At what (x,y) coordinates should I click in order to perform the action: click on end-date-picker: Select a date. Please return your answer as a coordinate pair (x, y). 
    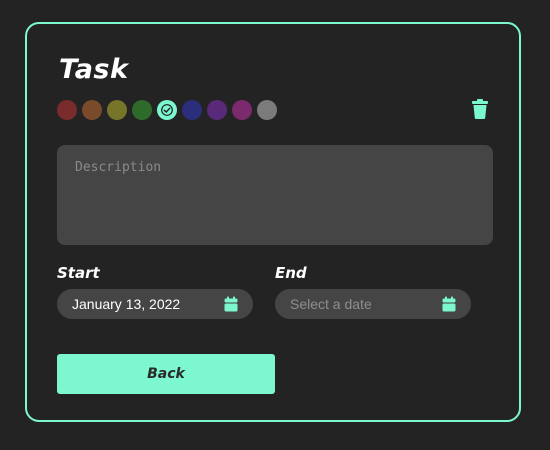
    Looking at the image, I should click on (373, 304).